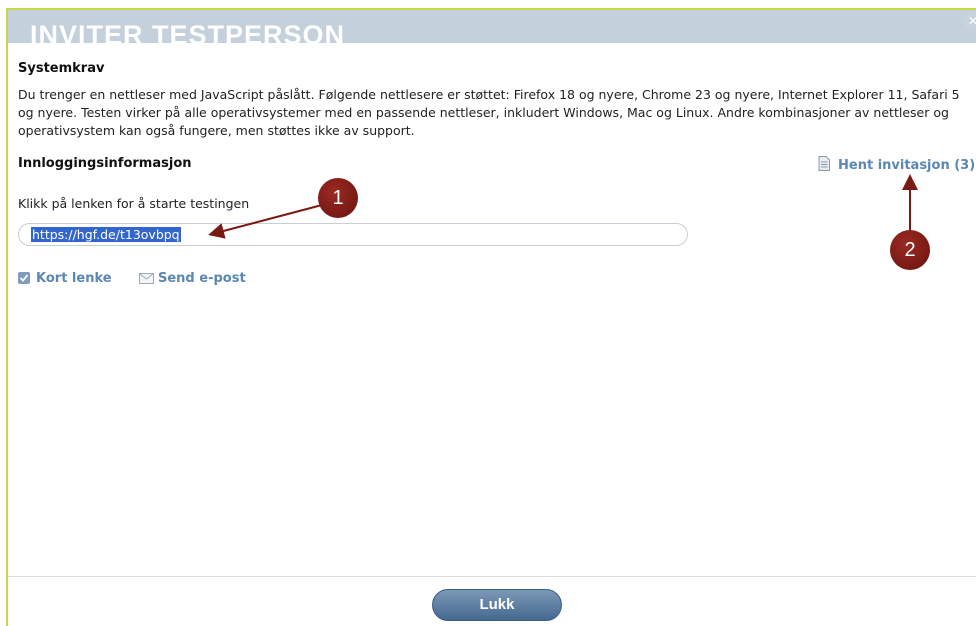  What do you see at coordinates (202, 278) in the screenshot?
I see `send-email-label: Send e-post` at bounding box center [202, 278].